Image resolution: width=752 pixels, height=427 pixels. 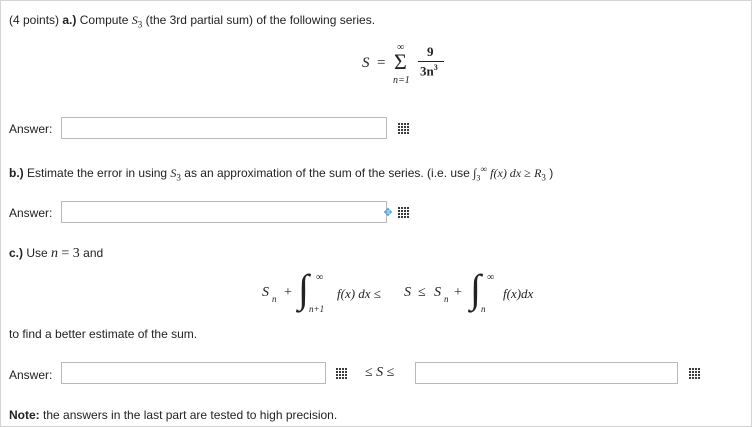 I want to click on part-a-text-pre: Compute, so click(x=104, y=20).